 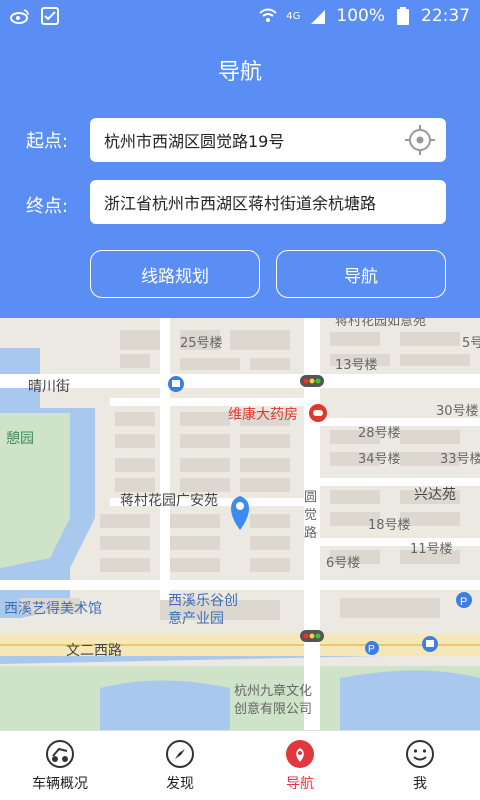 What do you see at coordinates (53, 609) in the screenshot?
I see `map-label: 西溪艺得美术馆` at bounding box center [53, 609].